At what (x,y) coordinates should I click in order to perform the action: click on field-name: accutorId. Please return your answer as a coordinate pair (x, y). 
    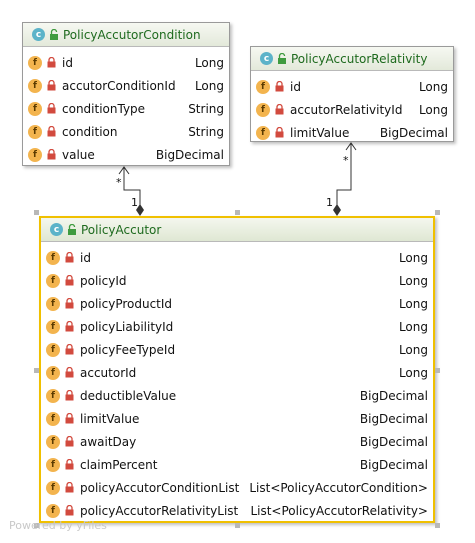
    Looking at the image, I should click on (108, 372).